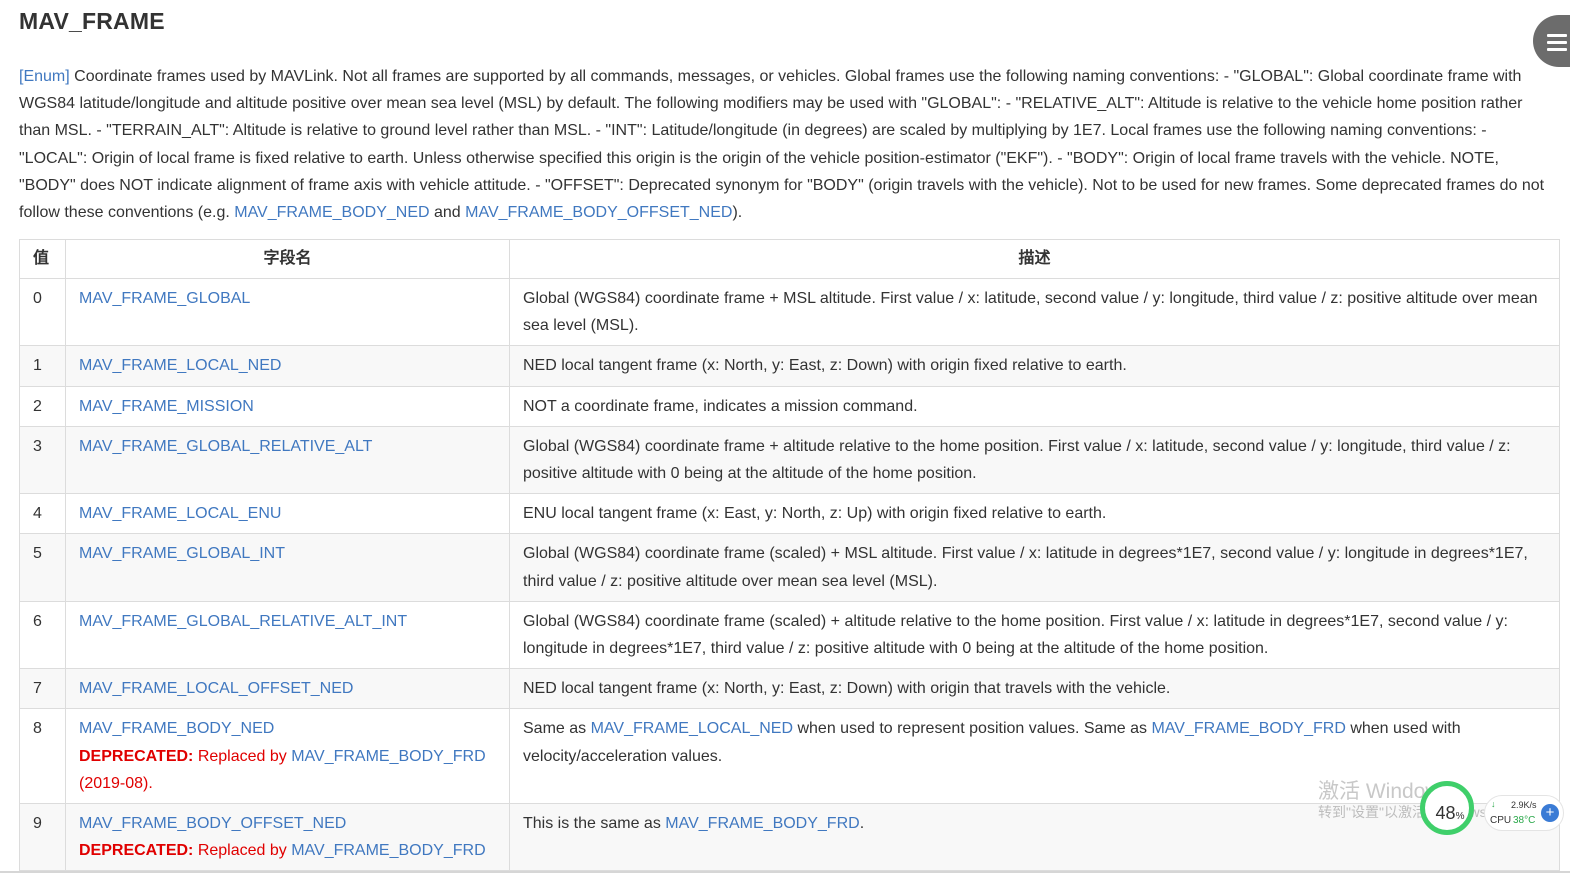 This screenshot has height=875, width=1570. Describe the element at coordinates (1524, 813) in the screenshot. I see `network-cpu-panel: ↓ 2.9K/s CPU 38°C +` at that location.